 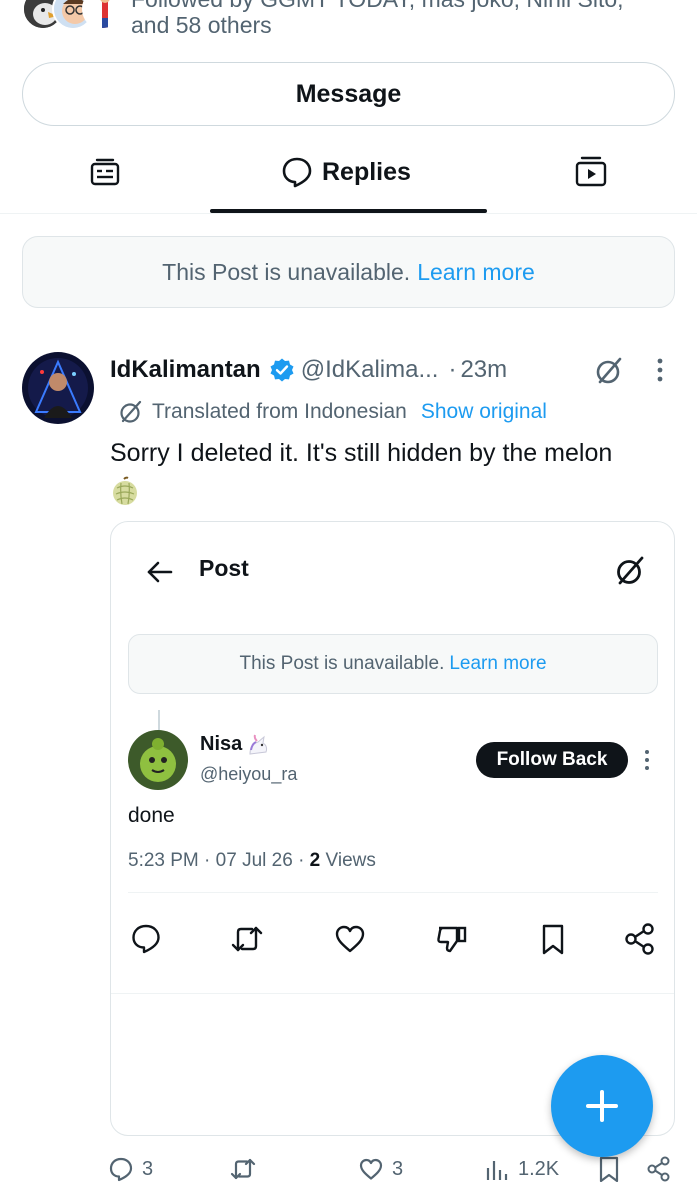 I want to click on views-button: 1.2K, so click(x=521, y=1169).